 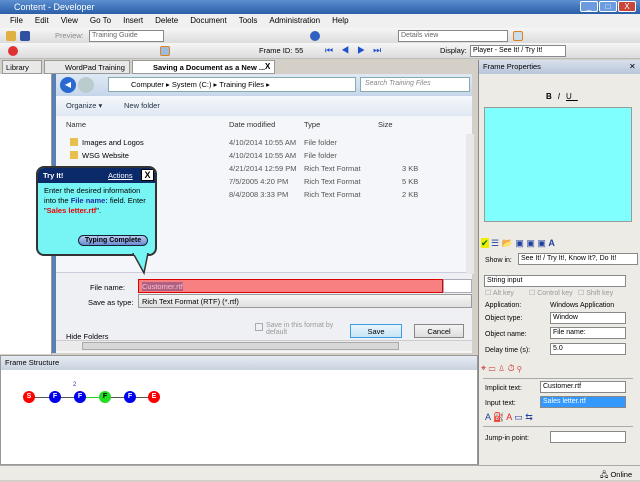 I want to click on maximize-button: □, so click(x=608, y=6).